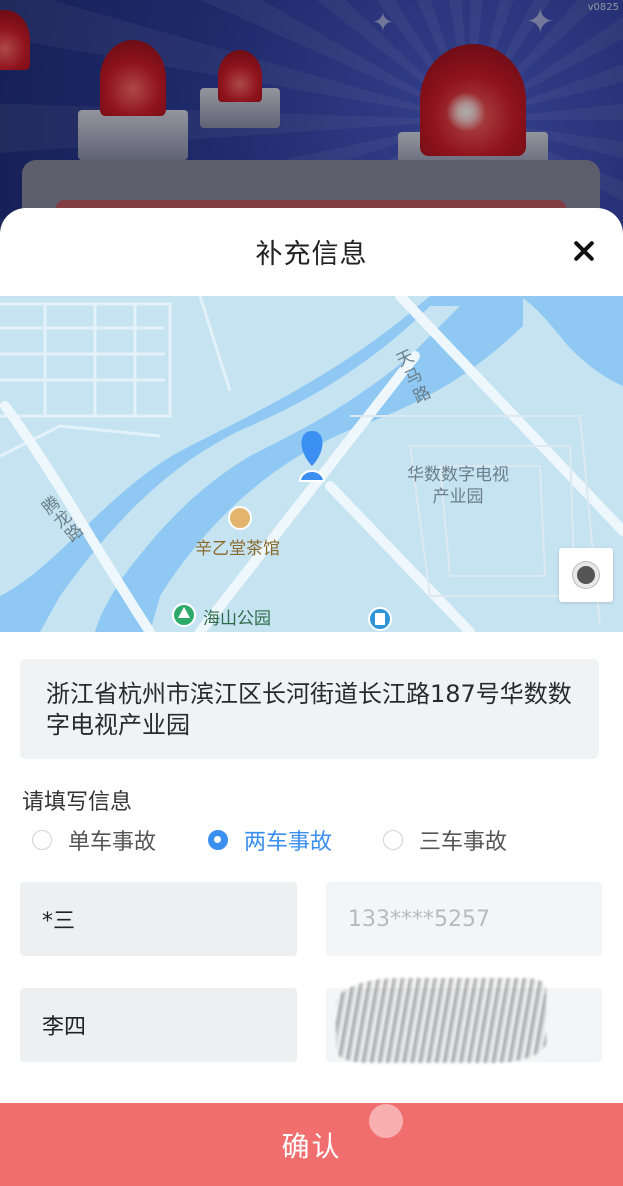 The image size is (623, 1186). I want to click on modal-title: 补充信息, so click(311, 254).